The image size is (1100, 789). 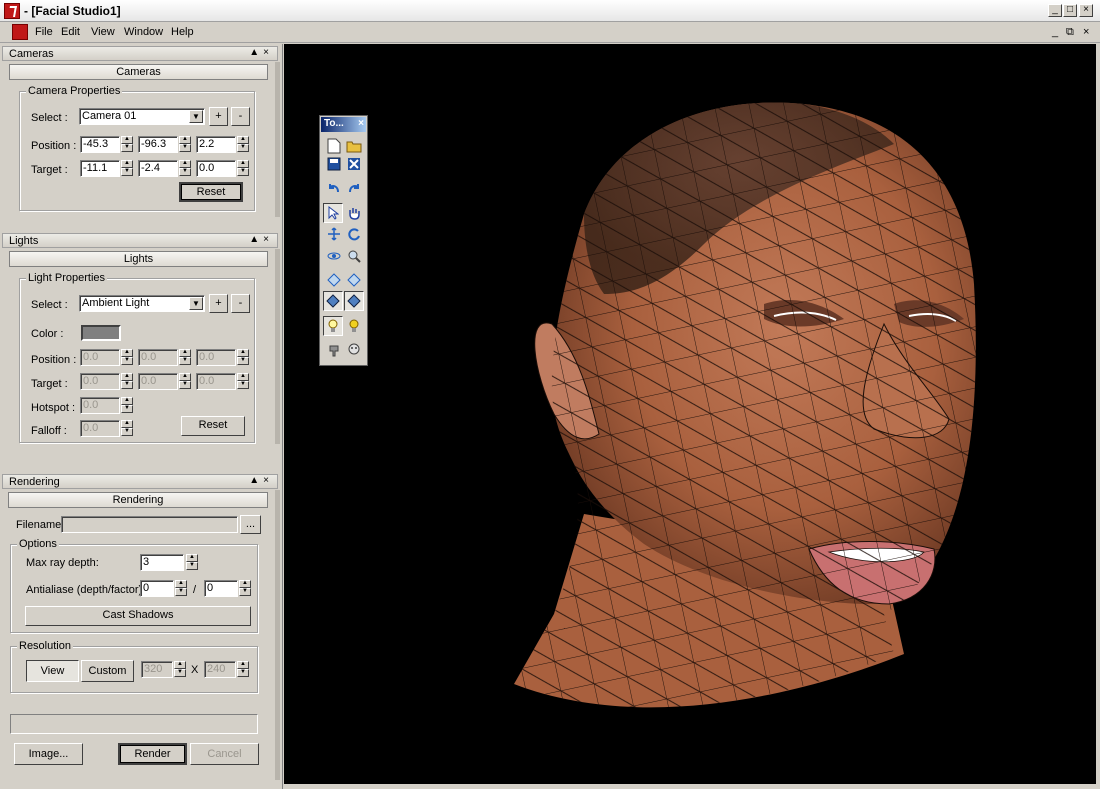 I want to click on lights-scrollbar, so click(x=277, y=346).